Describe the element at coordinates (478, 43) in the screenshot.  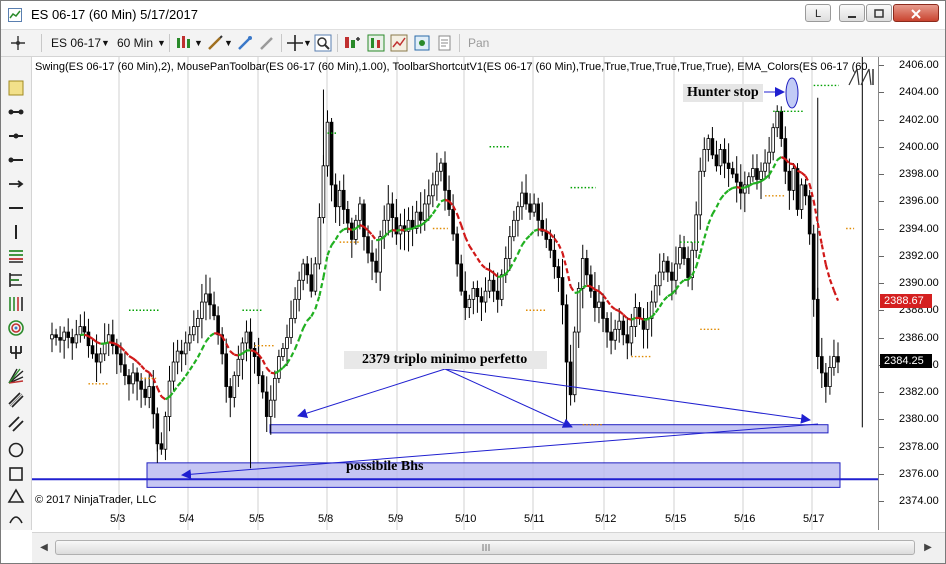
I see `pan-button: Pan` at that location.